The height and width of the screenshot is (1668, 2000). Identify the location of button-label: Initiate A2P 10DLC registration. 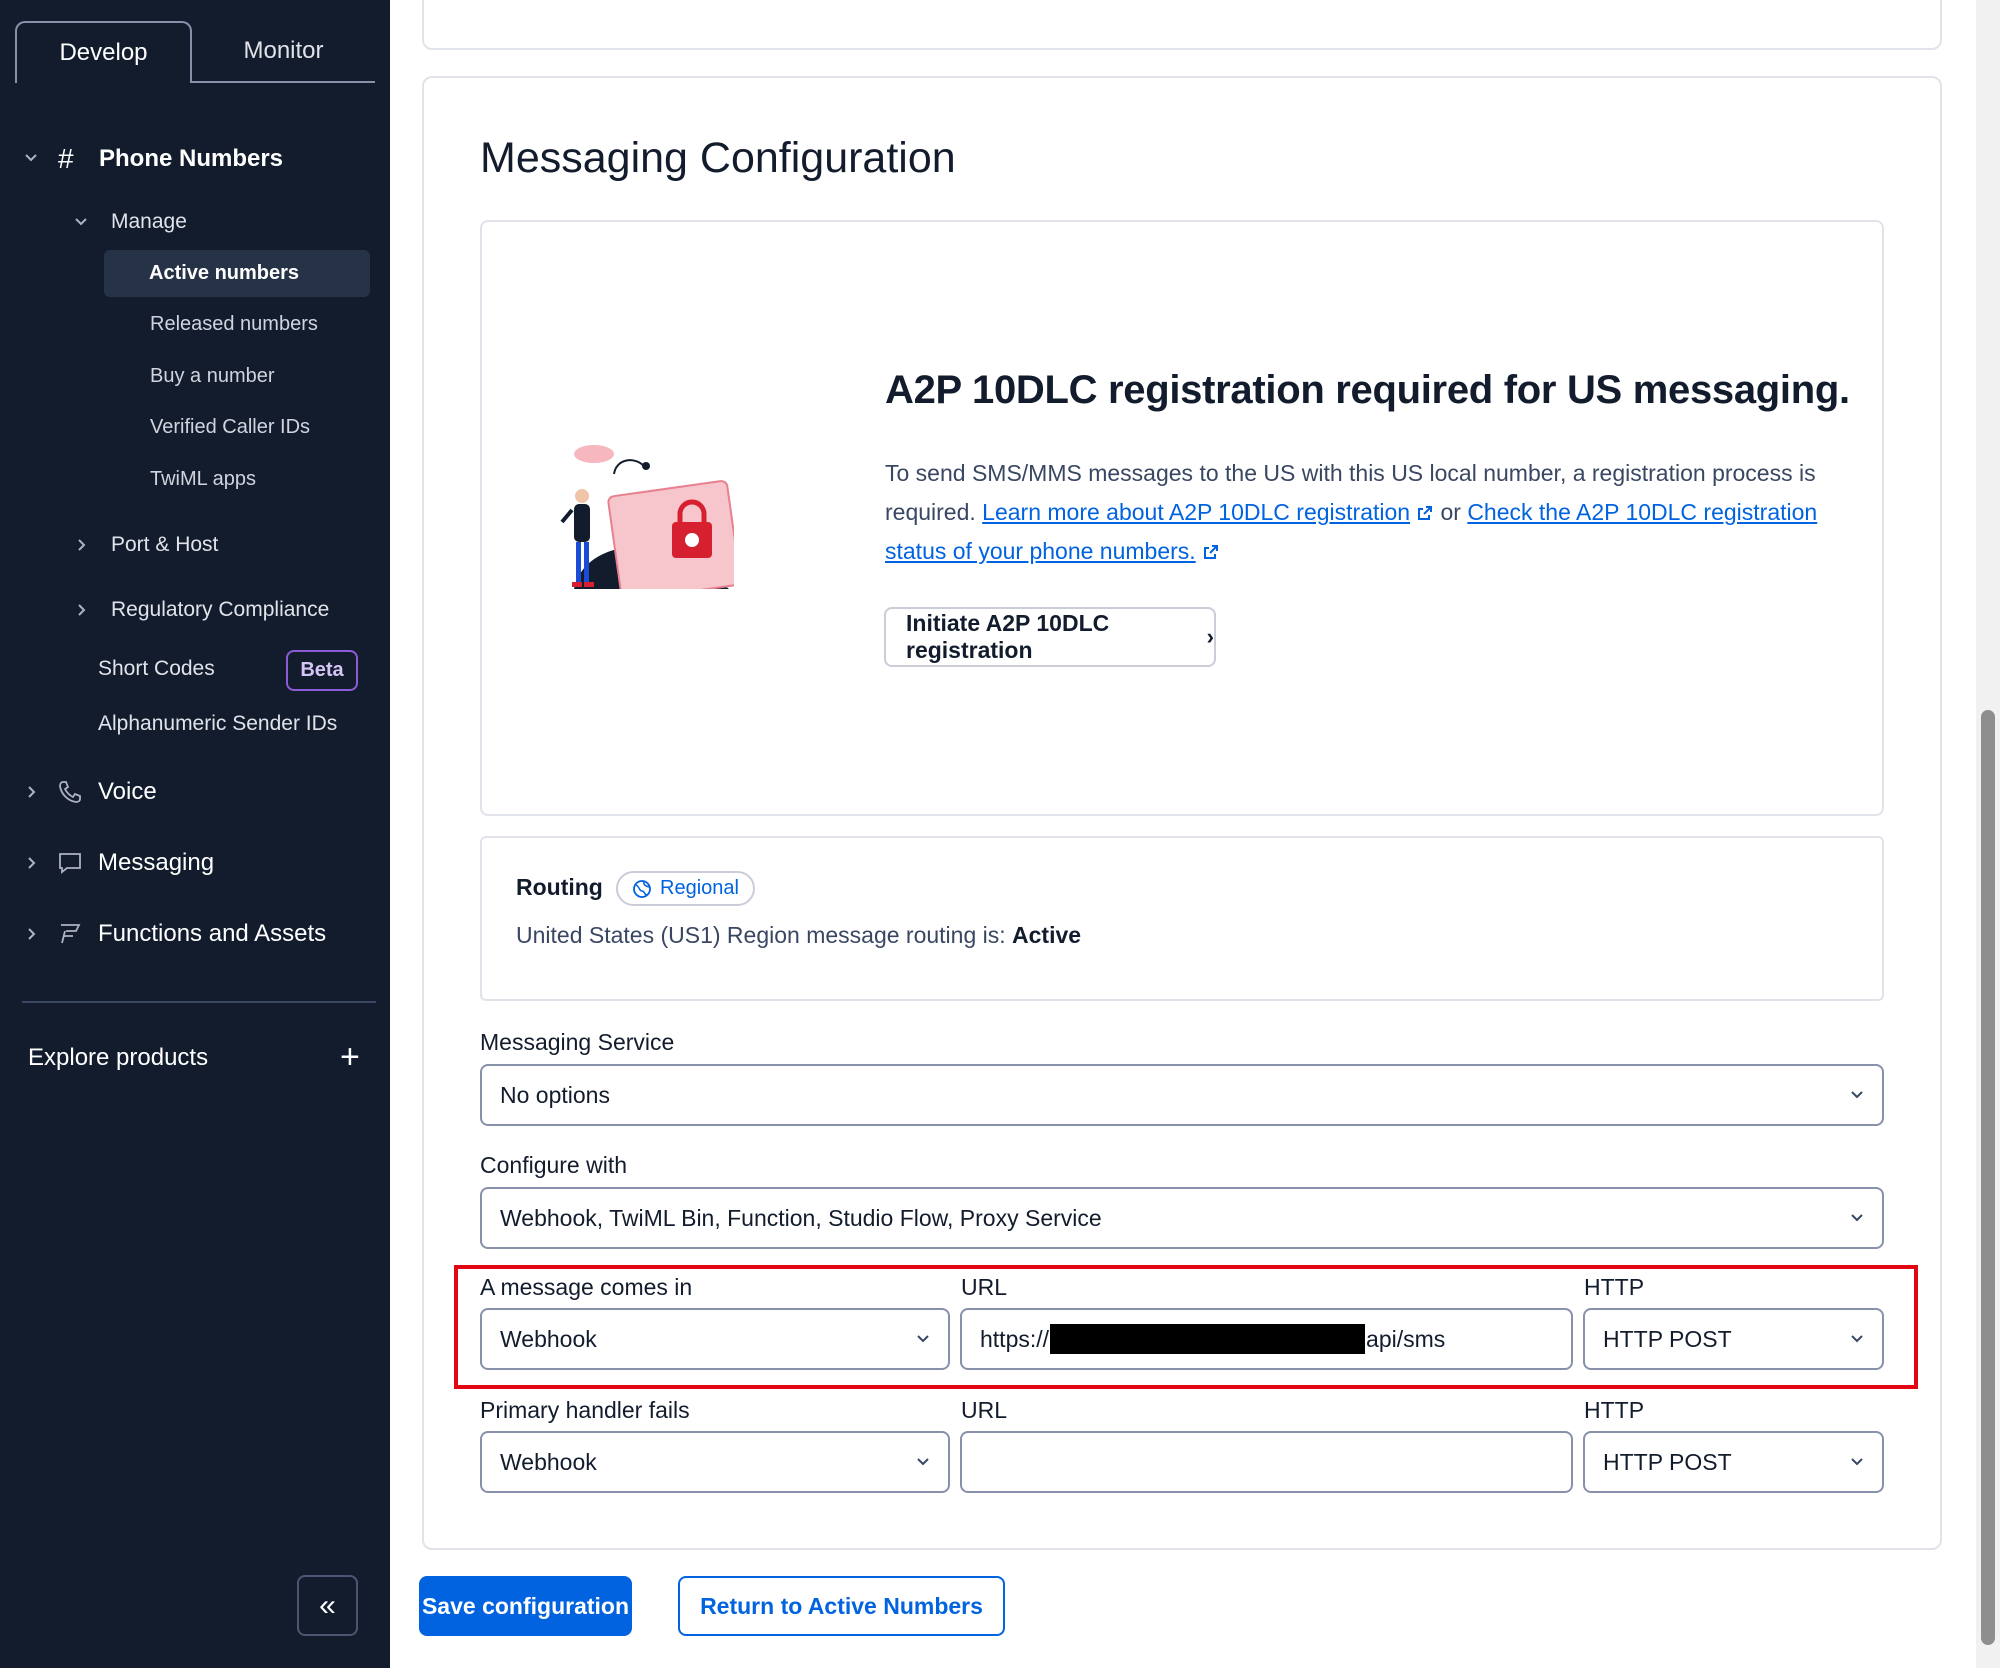
(1008, 636).